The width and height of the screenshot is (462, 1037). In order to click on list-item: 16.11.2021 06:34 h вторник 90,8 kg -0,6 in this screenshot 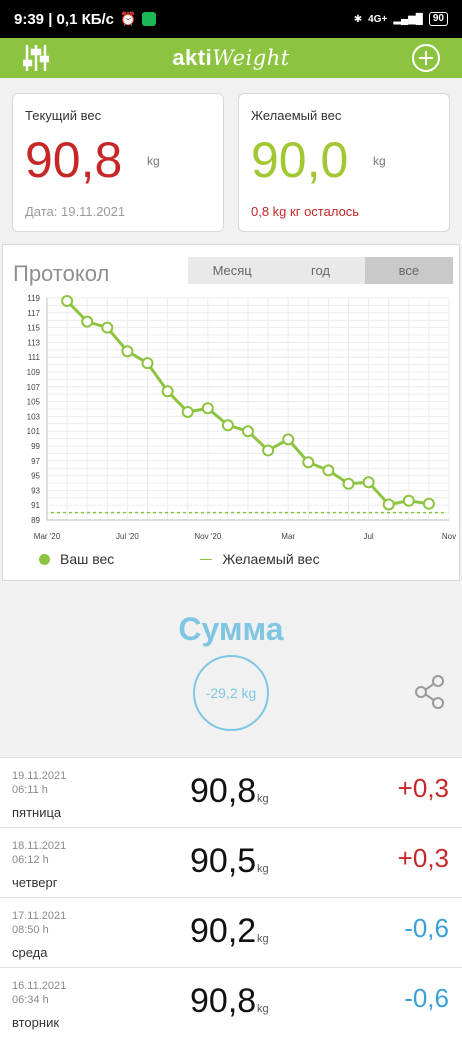, I will do `click(231, 1002)`.